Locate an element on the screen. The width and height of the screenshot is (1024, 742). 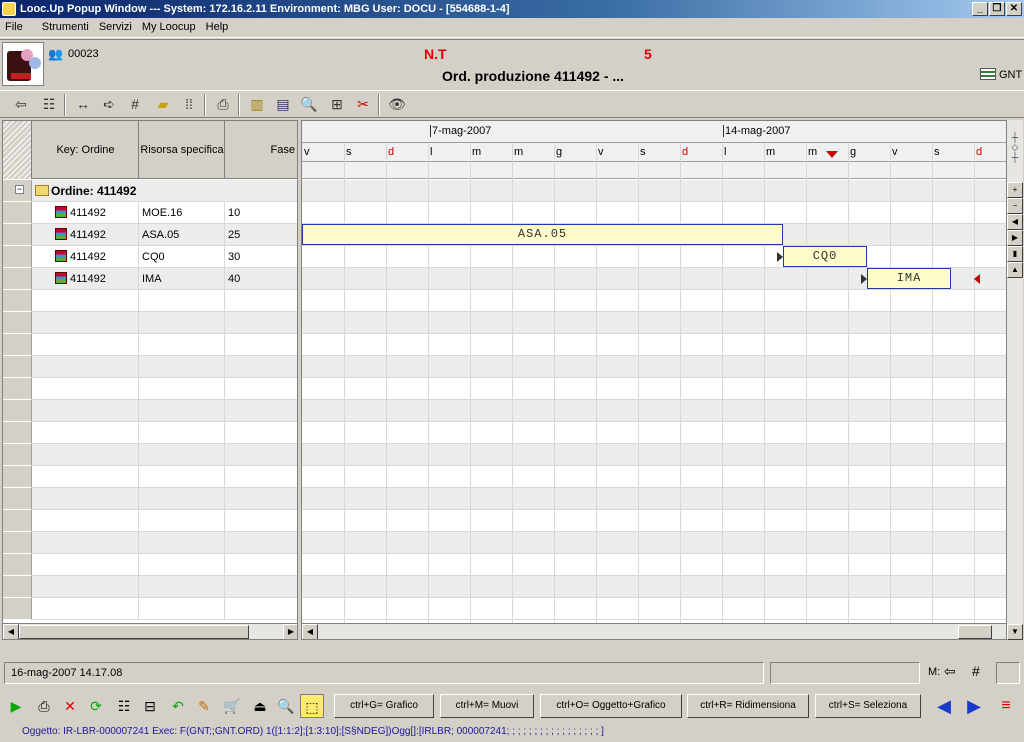
maximize-button: ❐ is located at coordinates (997, 9).